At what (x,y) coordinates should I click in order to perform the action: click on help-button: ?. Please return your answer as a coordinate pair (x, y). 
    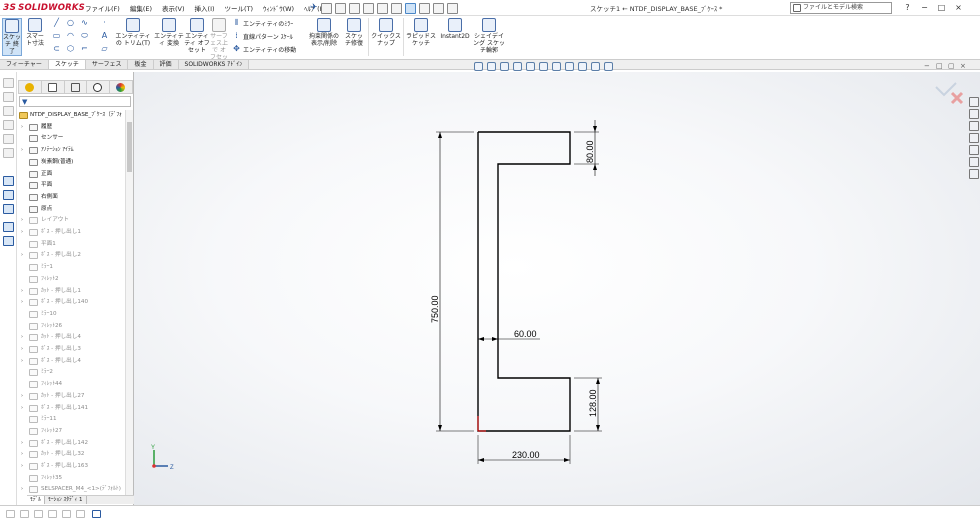
    Looking at the image, I should click on (907, 7).